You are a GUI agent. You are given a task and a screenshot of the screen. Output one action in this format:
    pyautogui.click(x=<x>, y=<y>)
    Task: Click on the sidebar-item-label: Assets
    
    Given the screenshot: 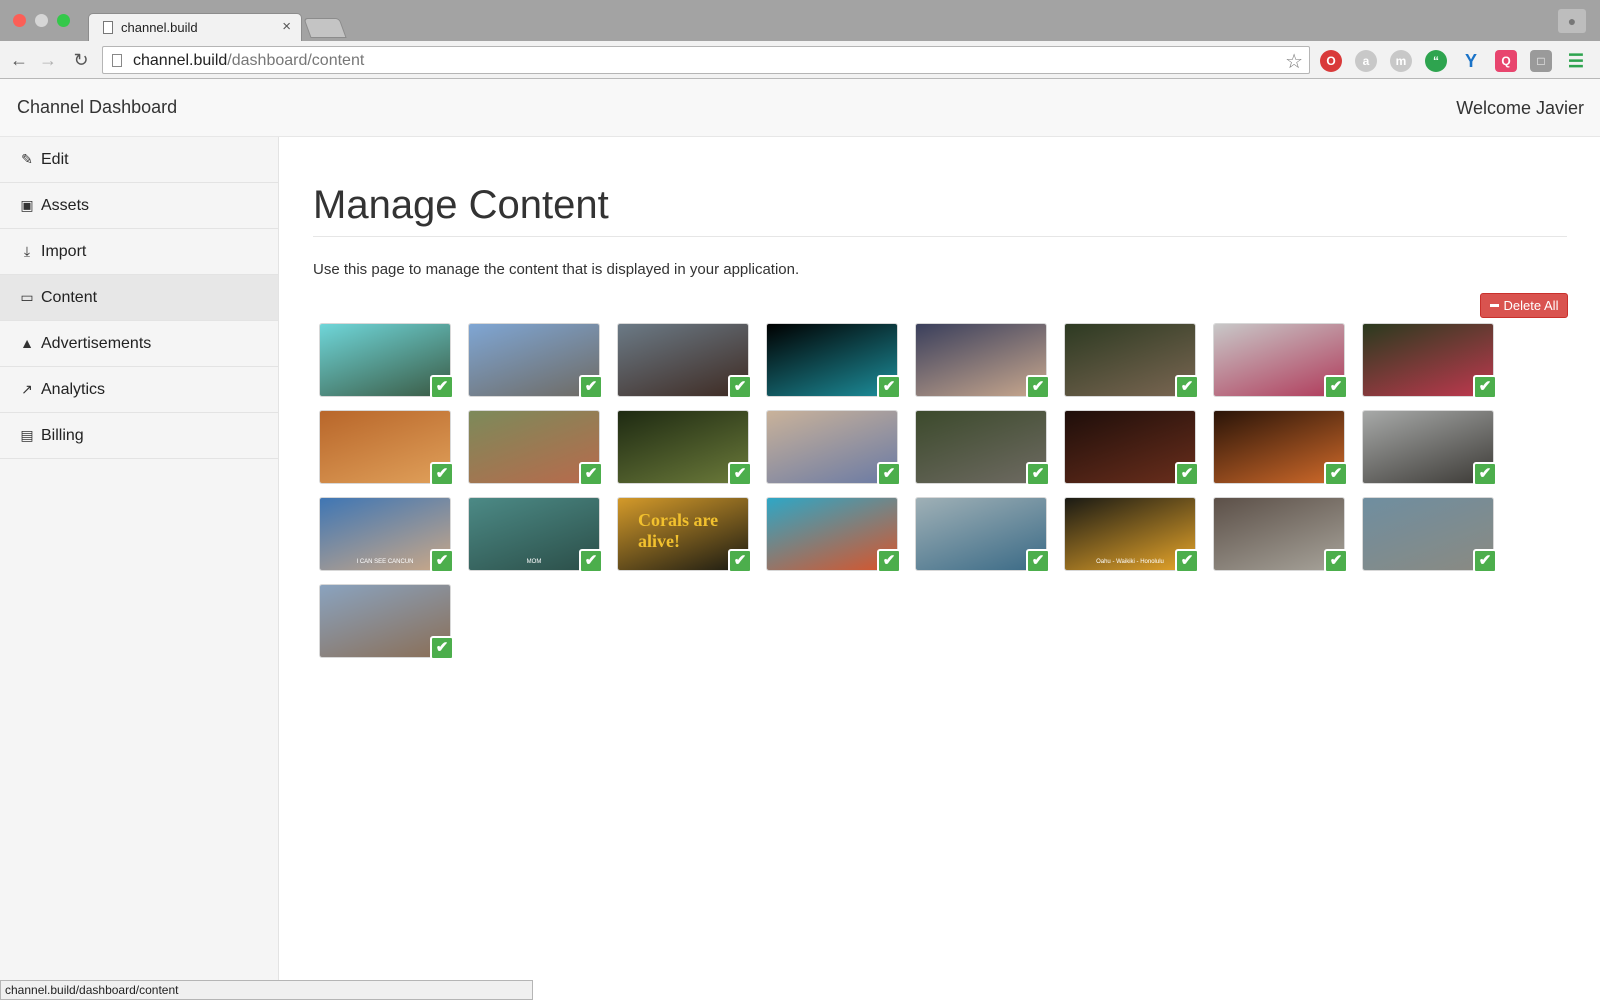 What is the action you would take?
    pyautogui.click(x=65, y=205)
    